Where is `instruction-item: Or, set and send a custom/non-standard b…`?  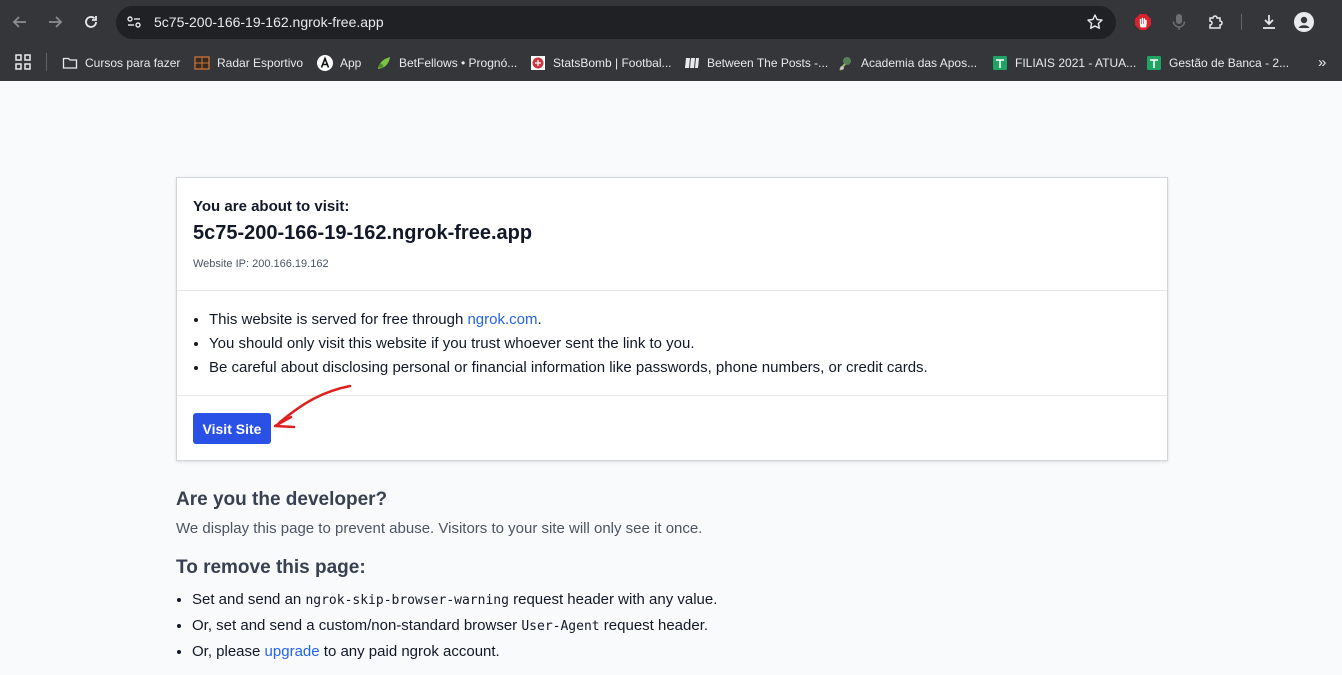
instruction-item: Or, set and send a custom/non-standard b… is located at coordinates (454, 626).